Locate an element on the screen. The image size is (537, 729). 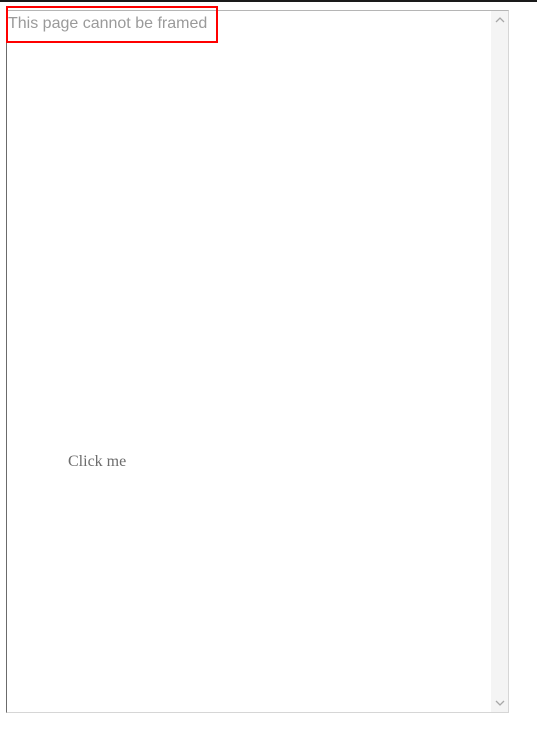
chevron-up-icon is located at coordinates (499, 20).